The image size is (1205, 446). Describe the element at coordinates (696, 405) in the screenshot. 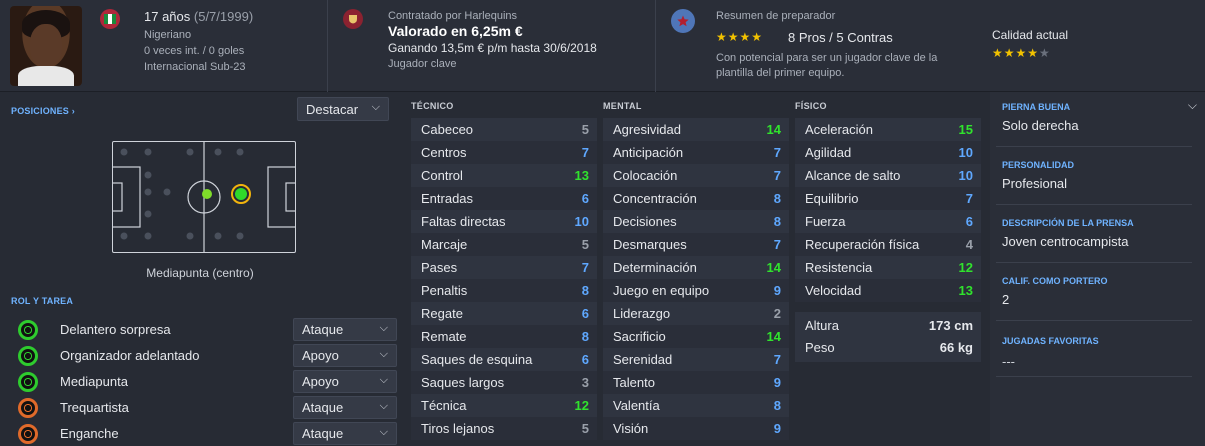

I see `attribute-row: Valentía 8` at that location.